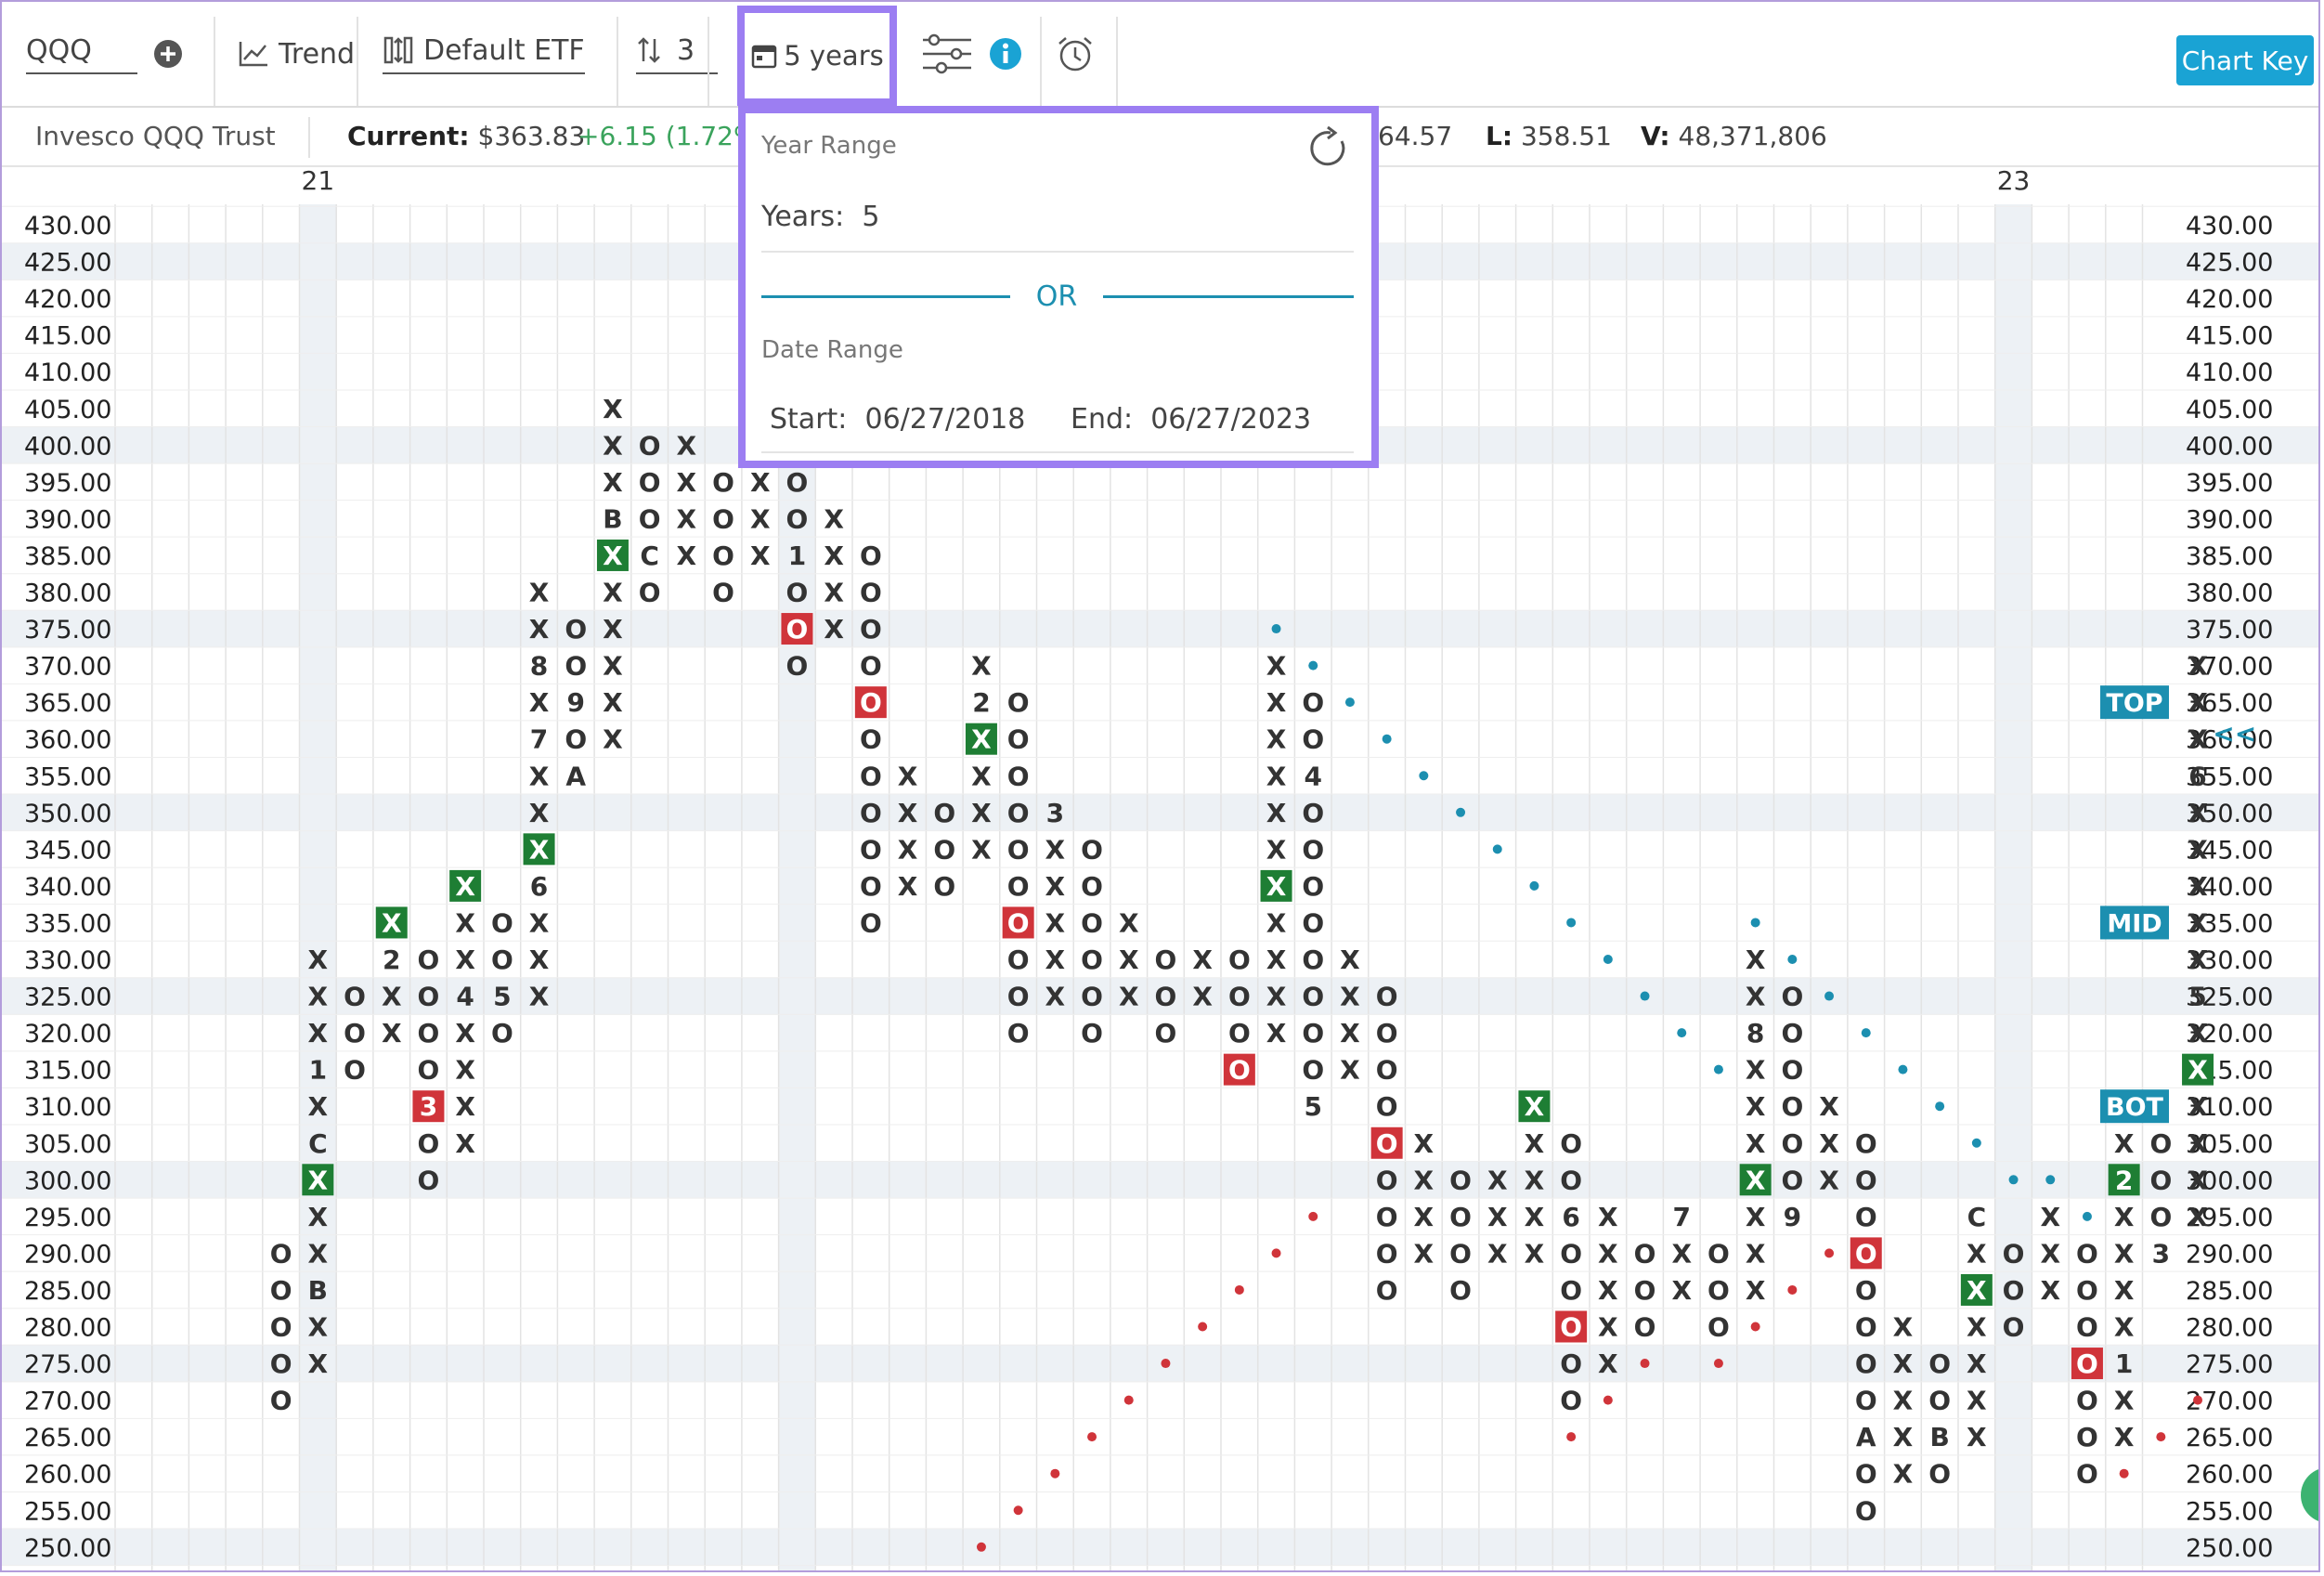 This screenshot has height=1576, width=2324. Describe the element at coordinates (817, 56) in the screenshot. I see `year-range-button: 5 years` at that location.